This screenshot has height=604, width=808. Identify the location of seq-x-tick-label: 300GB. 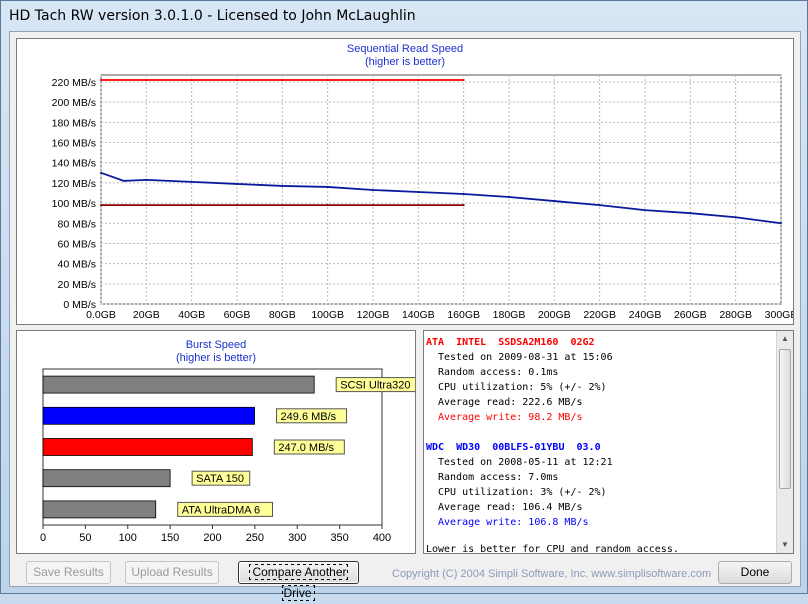
(779, 315).